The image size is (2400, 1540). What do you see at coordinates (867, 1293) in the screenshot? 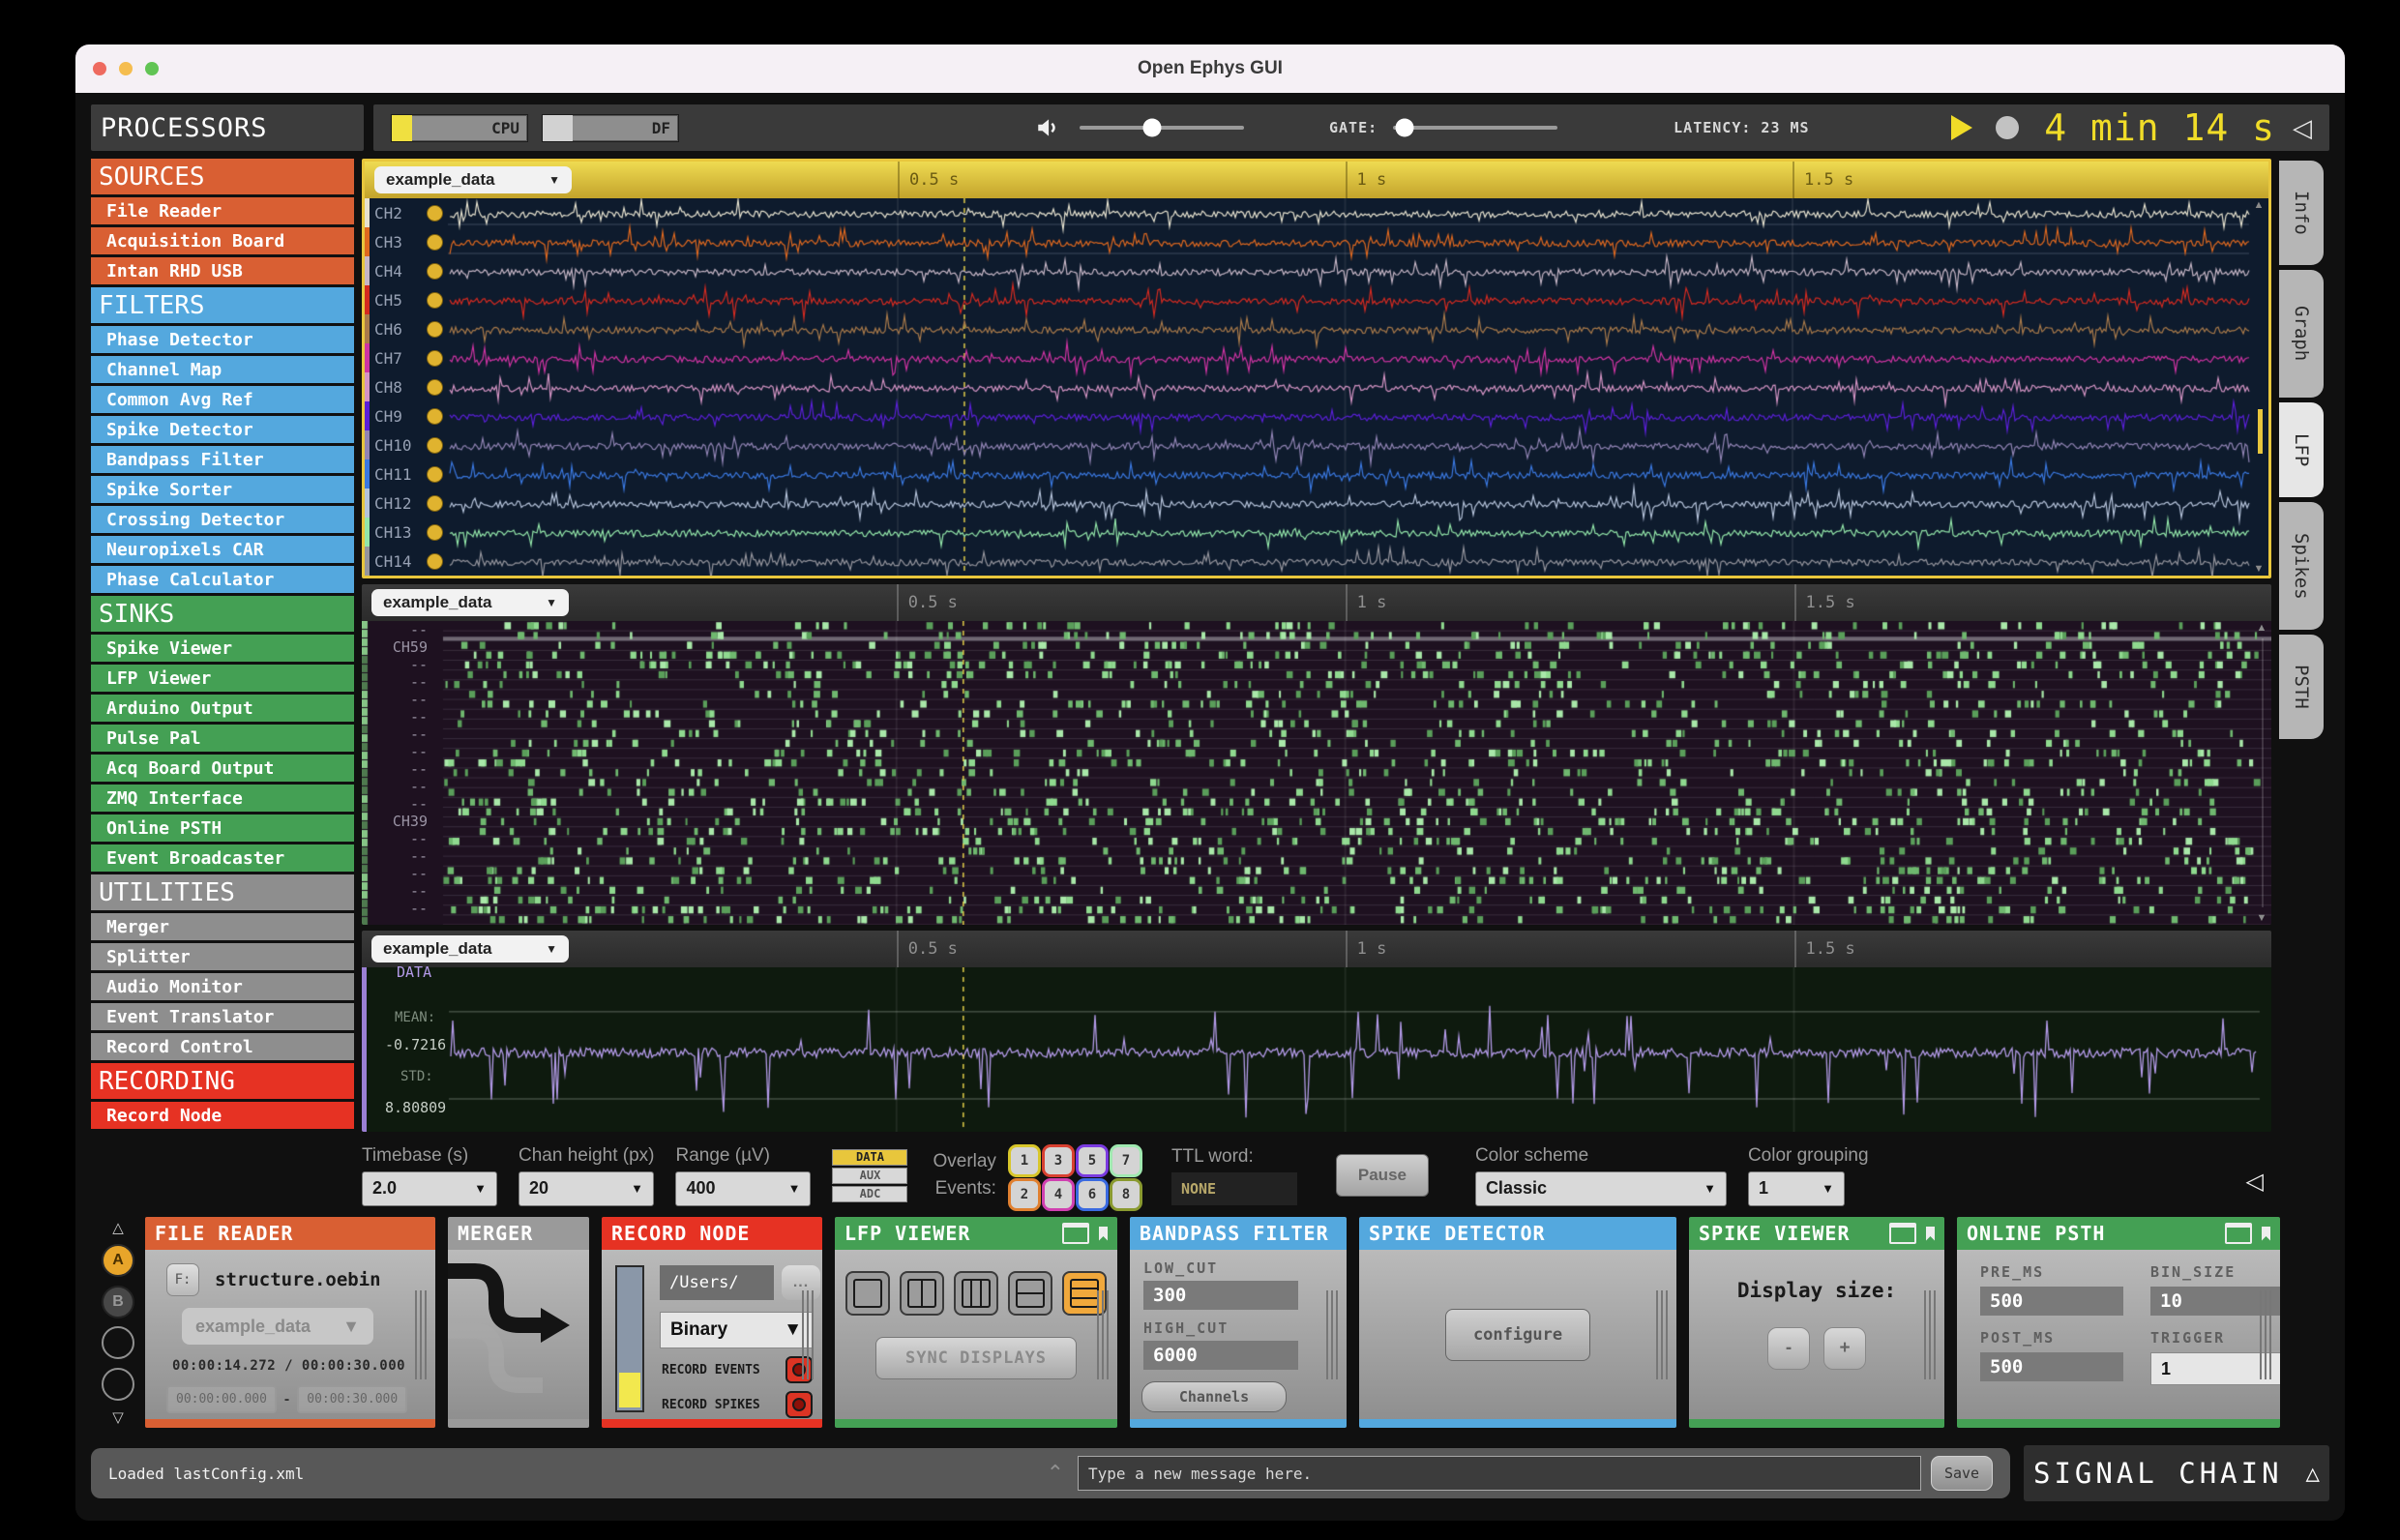
I see `layout-single-button` at bounding box center [867, 1293].